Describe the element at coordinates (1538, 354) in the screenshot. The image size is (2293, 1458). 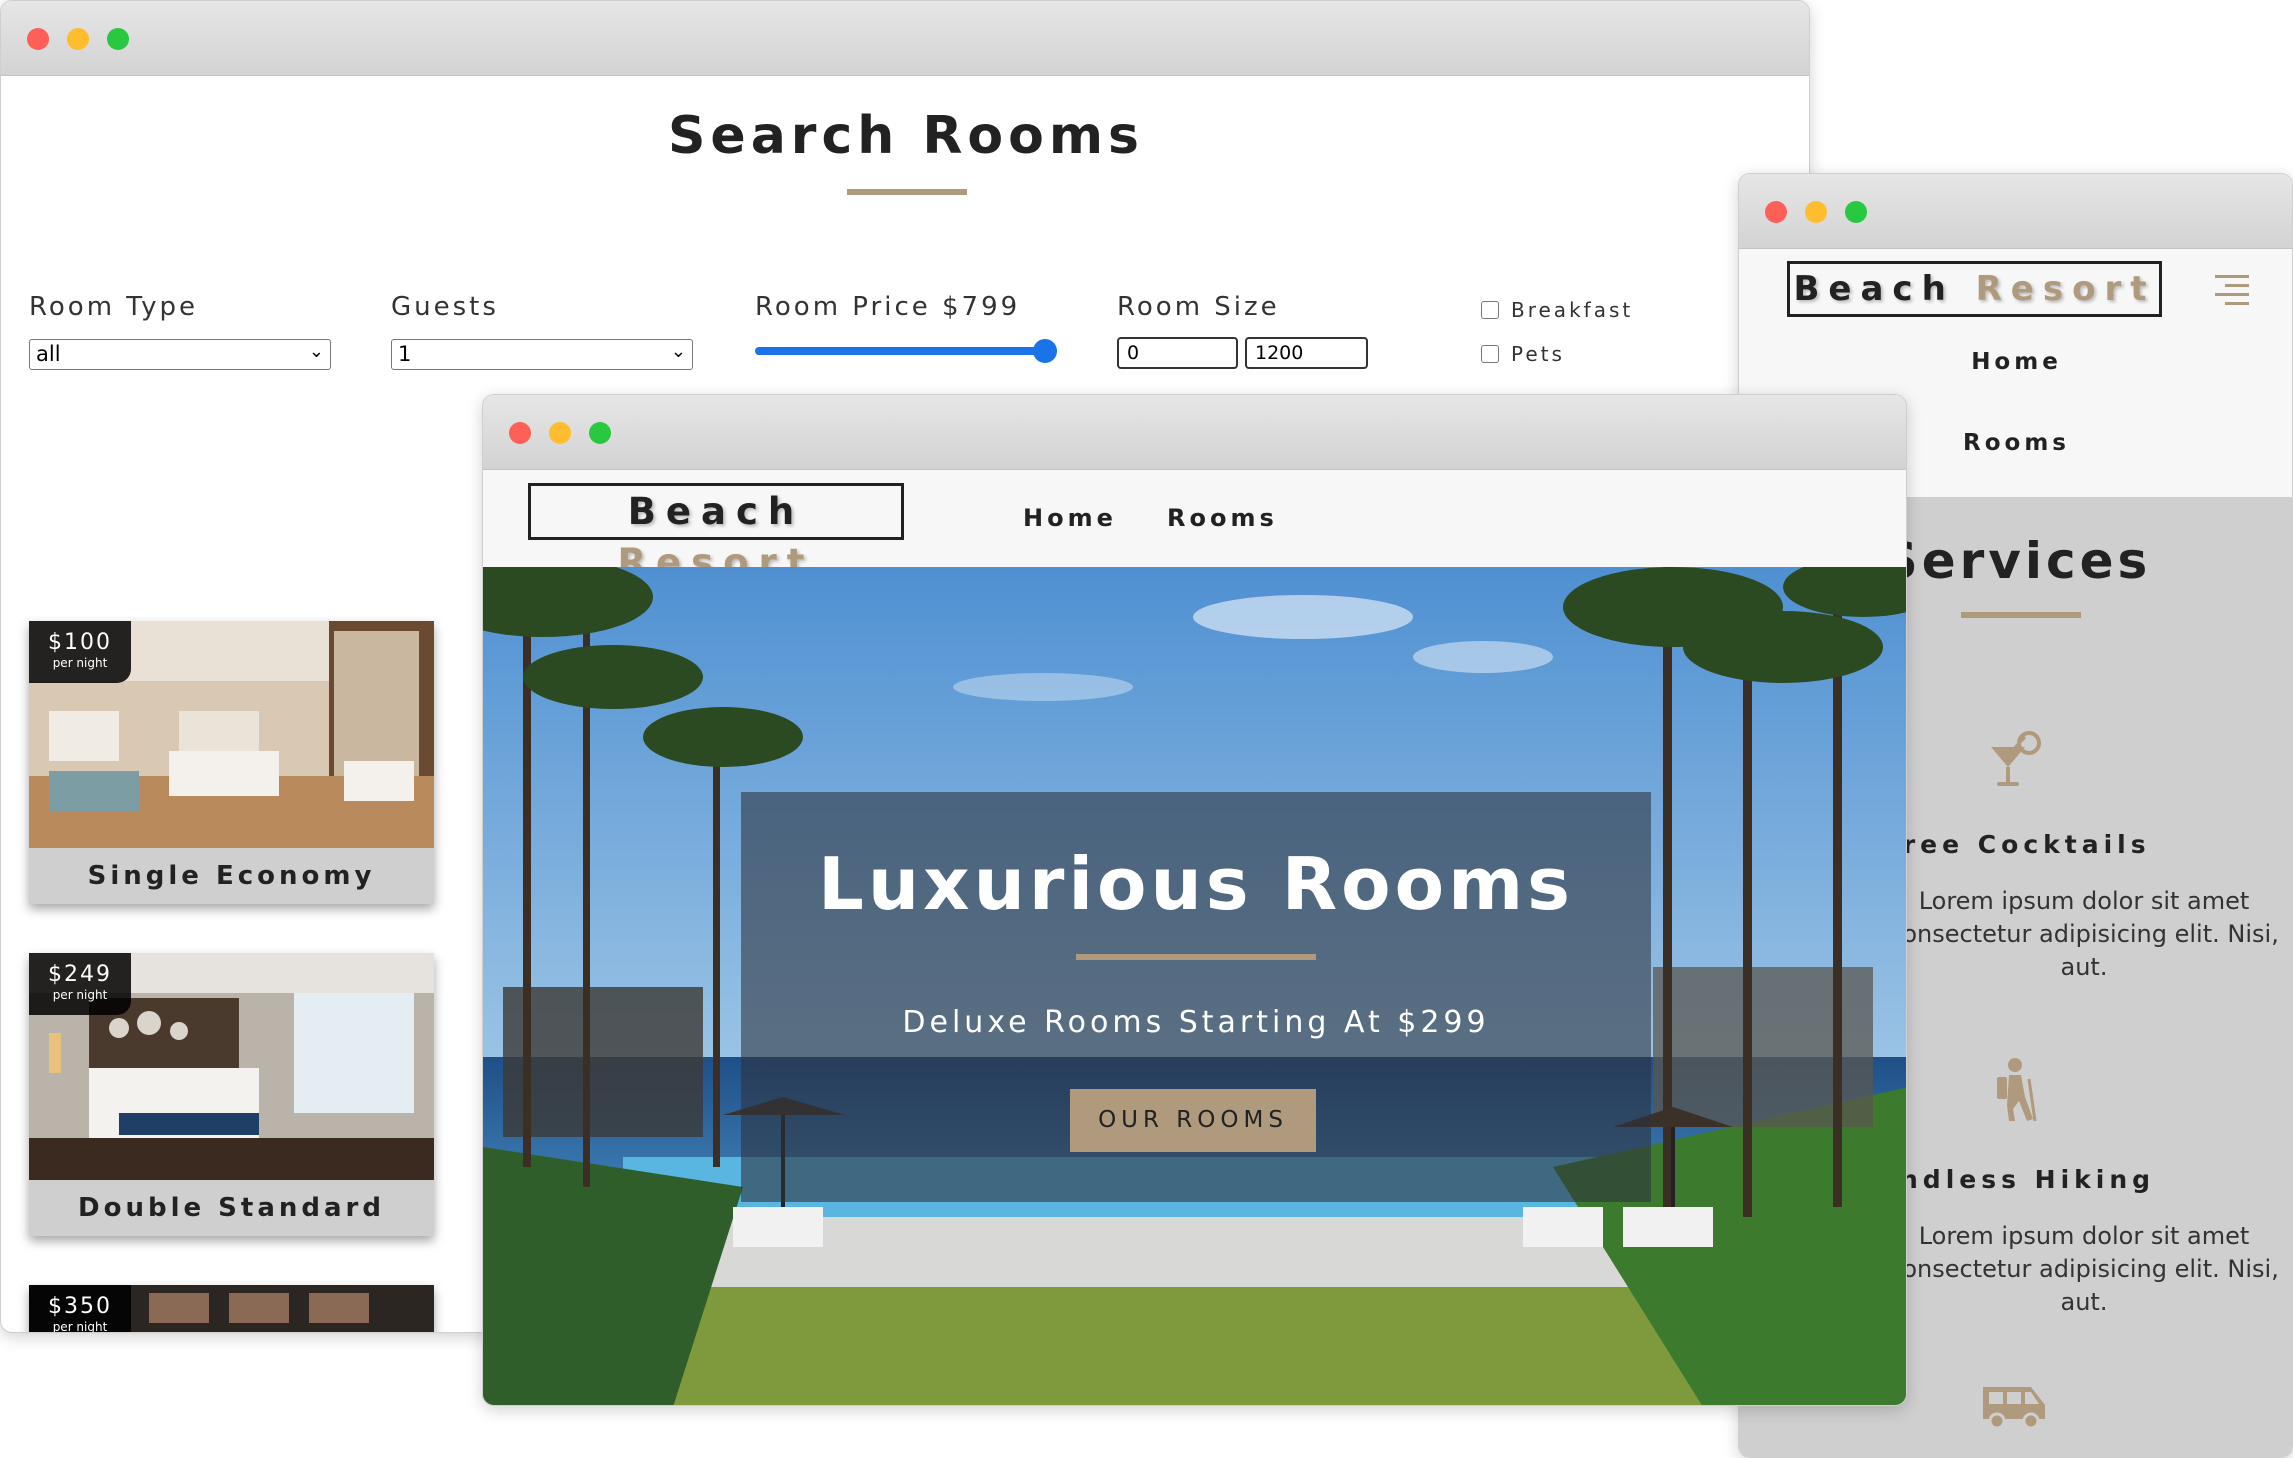
I see `pets-label: Pets` at that location.